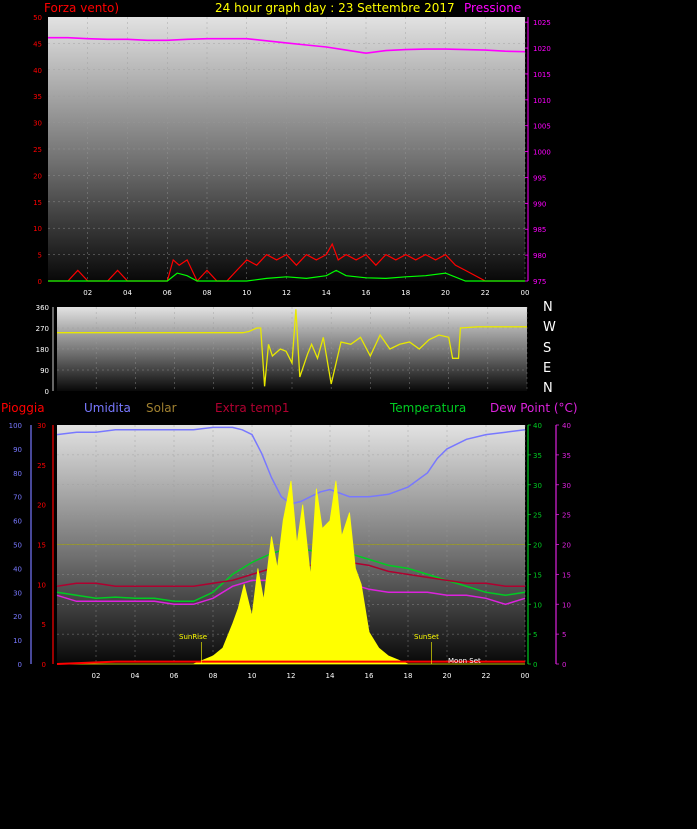 Image resolution: width=697 pixels, height=829 pixels. Describe the element at coordinates (447, 676) in the screenshot. I see `temperature-x-tick-label: 20` at that location.